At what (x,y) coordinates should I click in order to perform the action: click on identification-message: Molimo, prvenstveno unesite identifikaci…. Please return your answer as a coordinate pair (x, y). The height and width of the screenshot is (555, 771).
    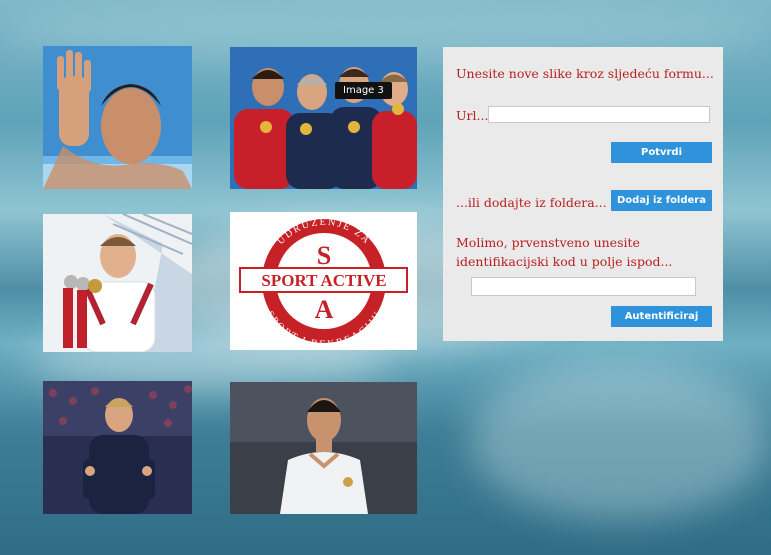
    Looking at the image, I should click on (564, 252).